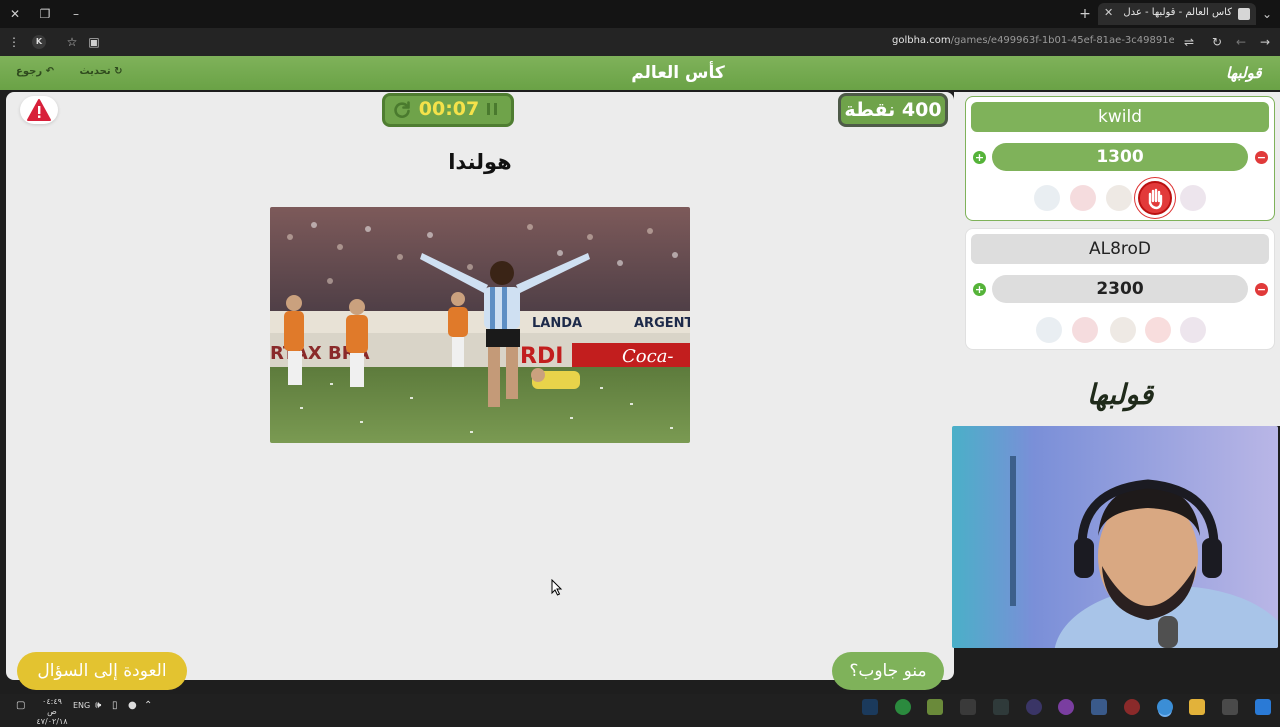  Describe the element at coordinates (1120, 249) in the screenshot. I see `team-name: AL8roD` at that location.